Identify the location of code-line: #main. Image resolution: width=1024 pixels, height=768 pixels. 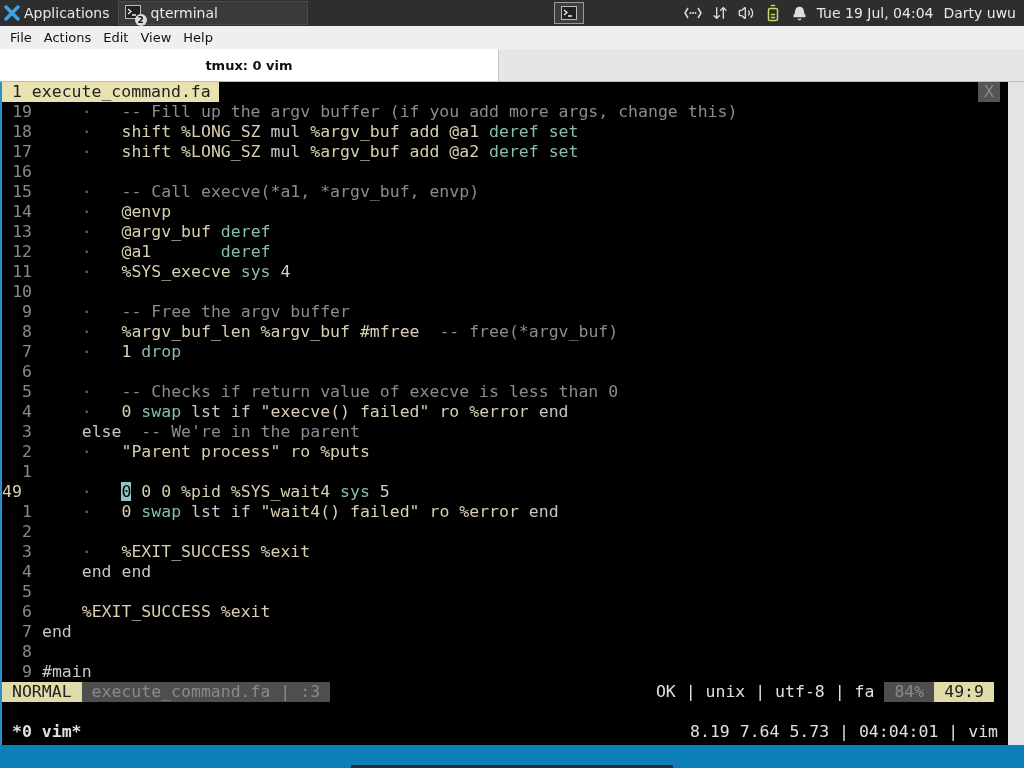
(67, 672).